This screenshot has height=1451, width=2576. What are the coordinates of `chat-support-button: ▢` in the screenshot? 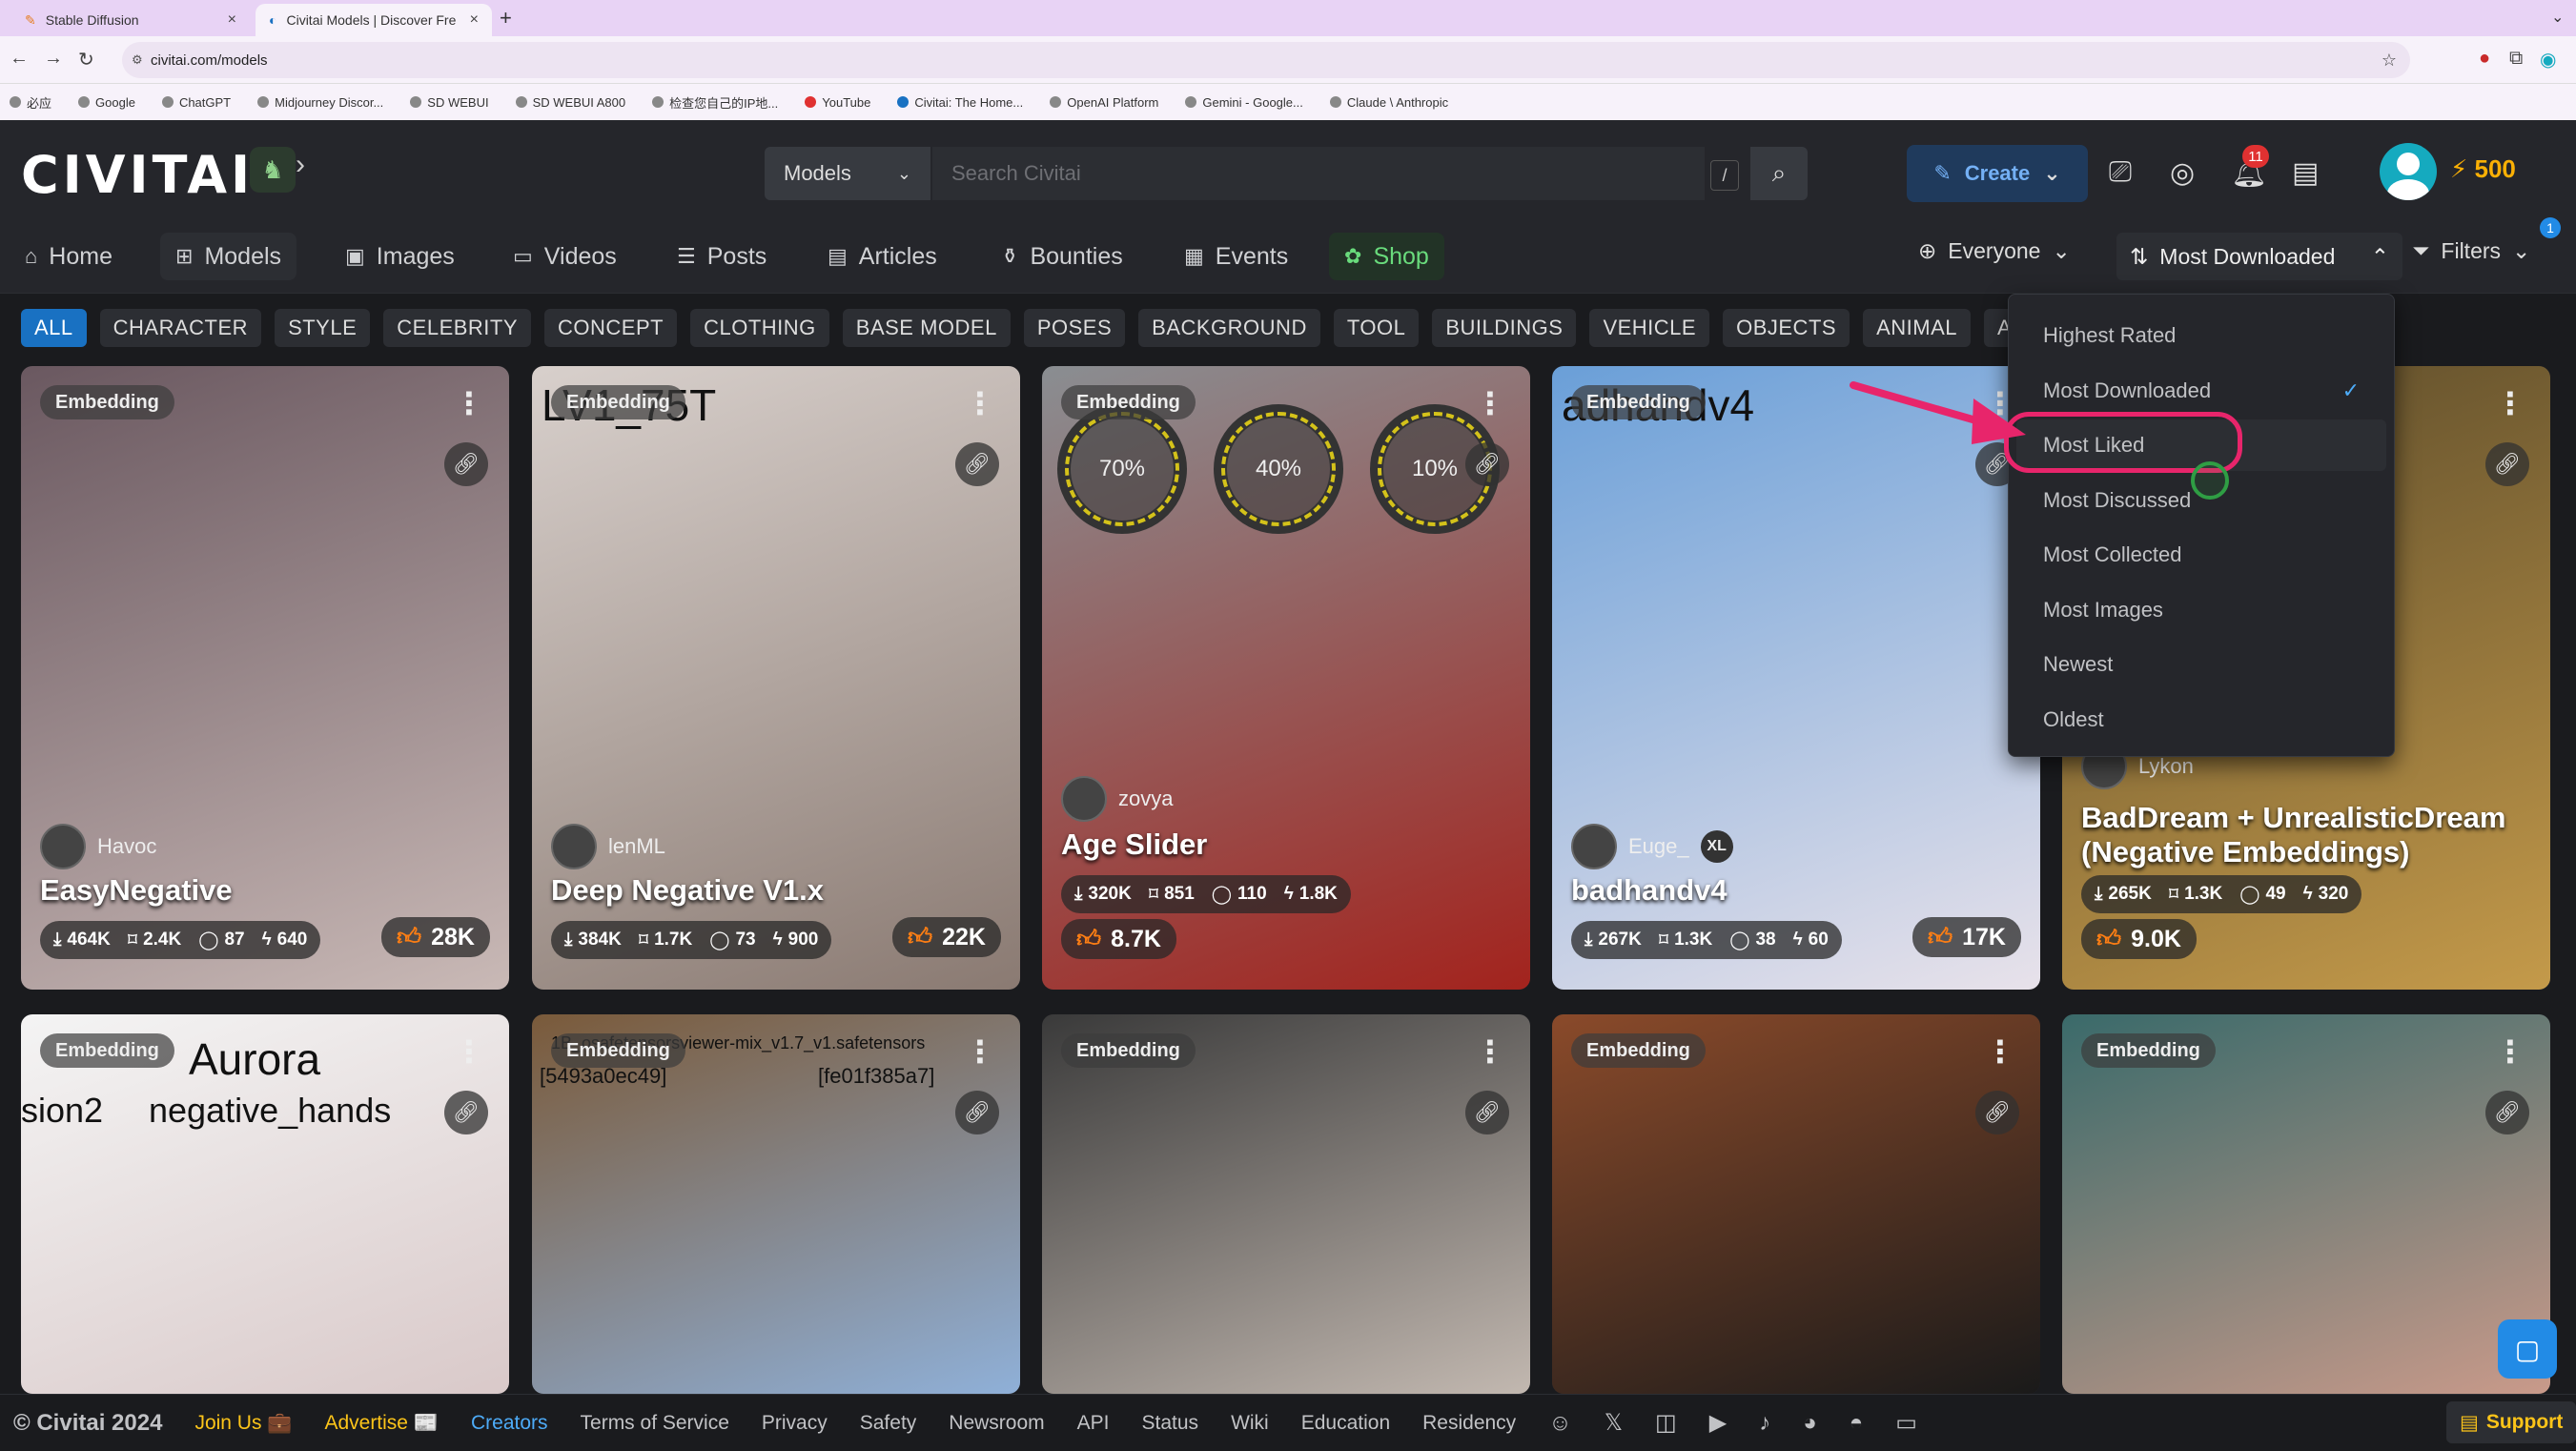 It's located at (2527, 1349).